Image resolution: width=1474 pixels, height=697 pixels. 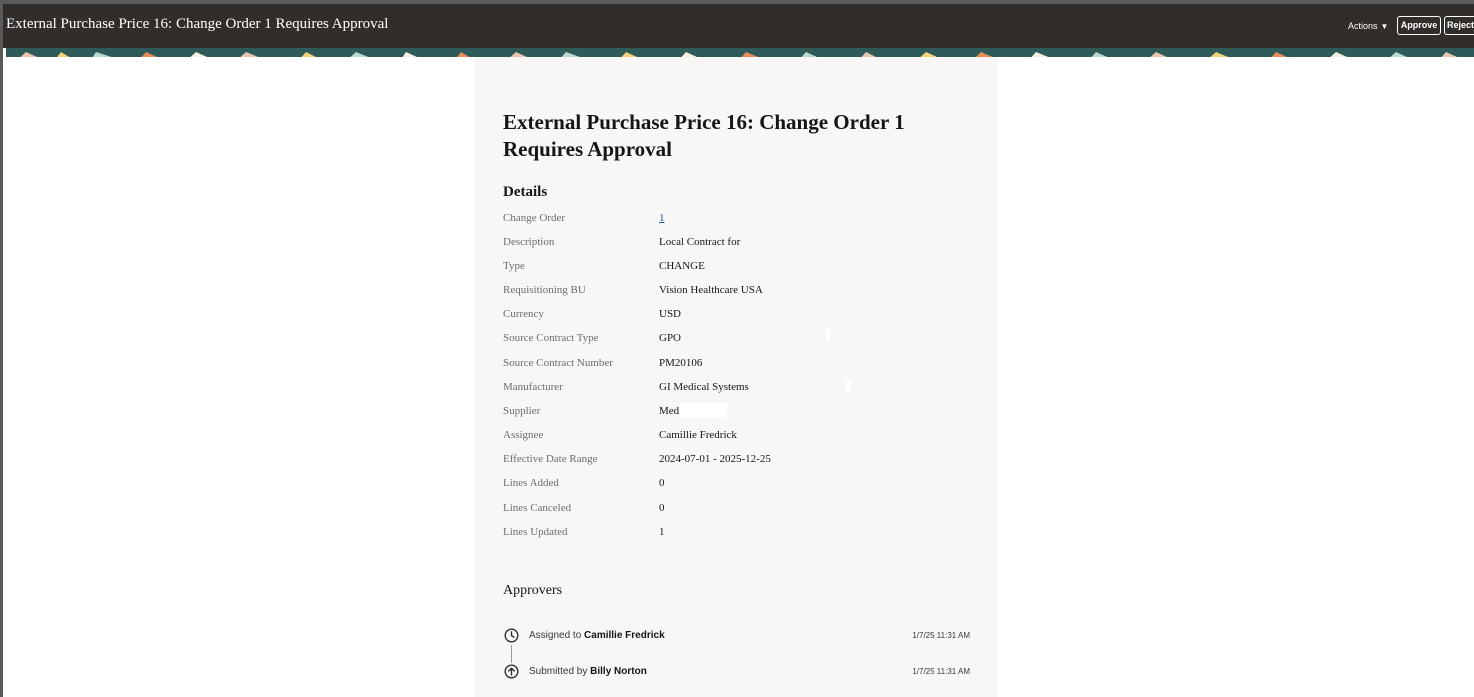 What do you see at coordinates (523, 435) in the screenshot?
I see `detail-label: Assignee` at bounding box center [523, 435].